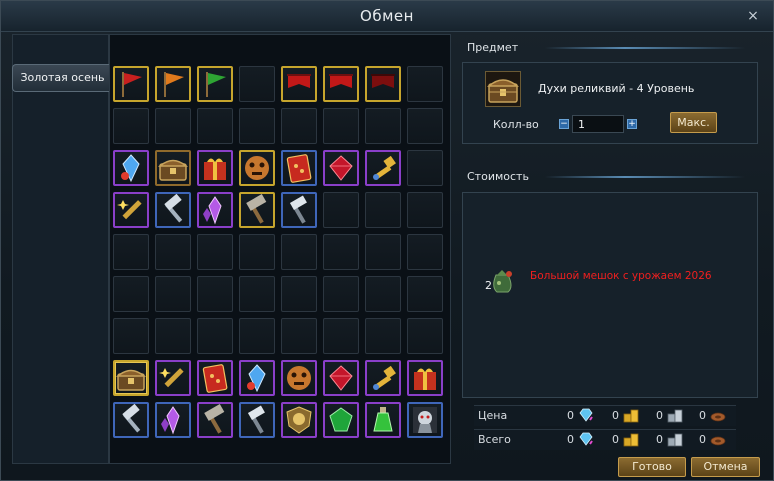 The image size is (774, 481). What do you see at coordinates (586, 439) in the screenshot?
I see `diamond-icon` at bounding box center [586, 439].